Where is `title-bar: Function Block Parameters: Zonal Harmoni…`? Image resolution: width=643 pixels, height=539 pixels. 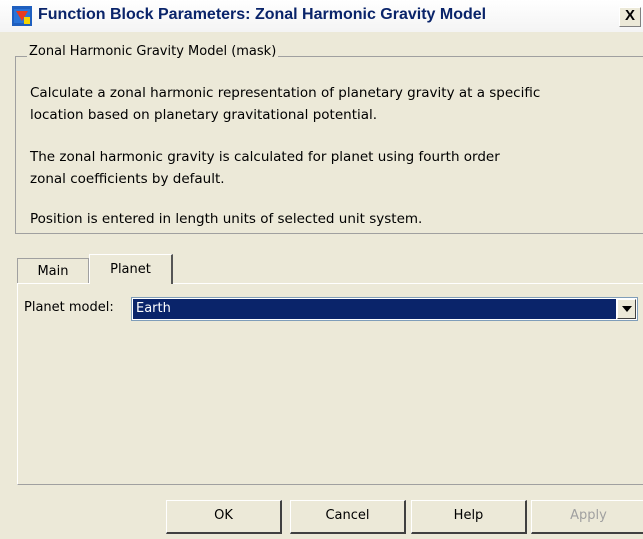
title-bar: Function Block Parameters: Zonal Harmoni… is located at coordinates (321, 16).